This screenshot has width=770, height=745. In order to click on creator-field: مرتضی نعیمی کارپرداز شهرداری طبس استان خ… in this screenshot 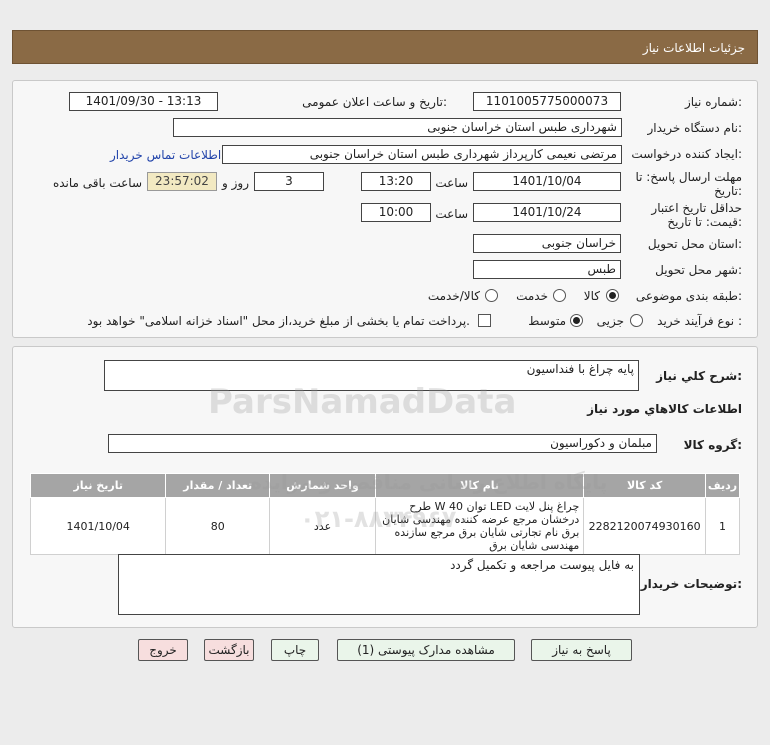, I will do `click(422, 154)`.